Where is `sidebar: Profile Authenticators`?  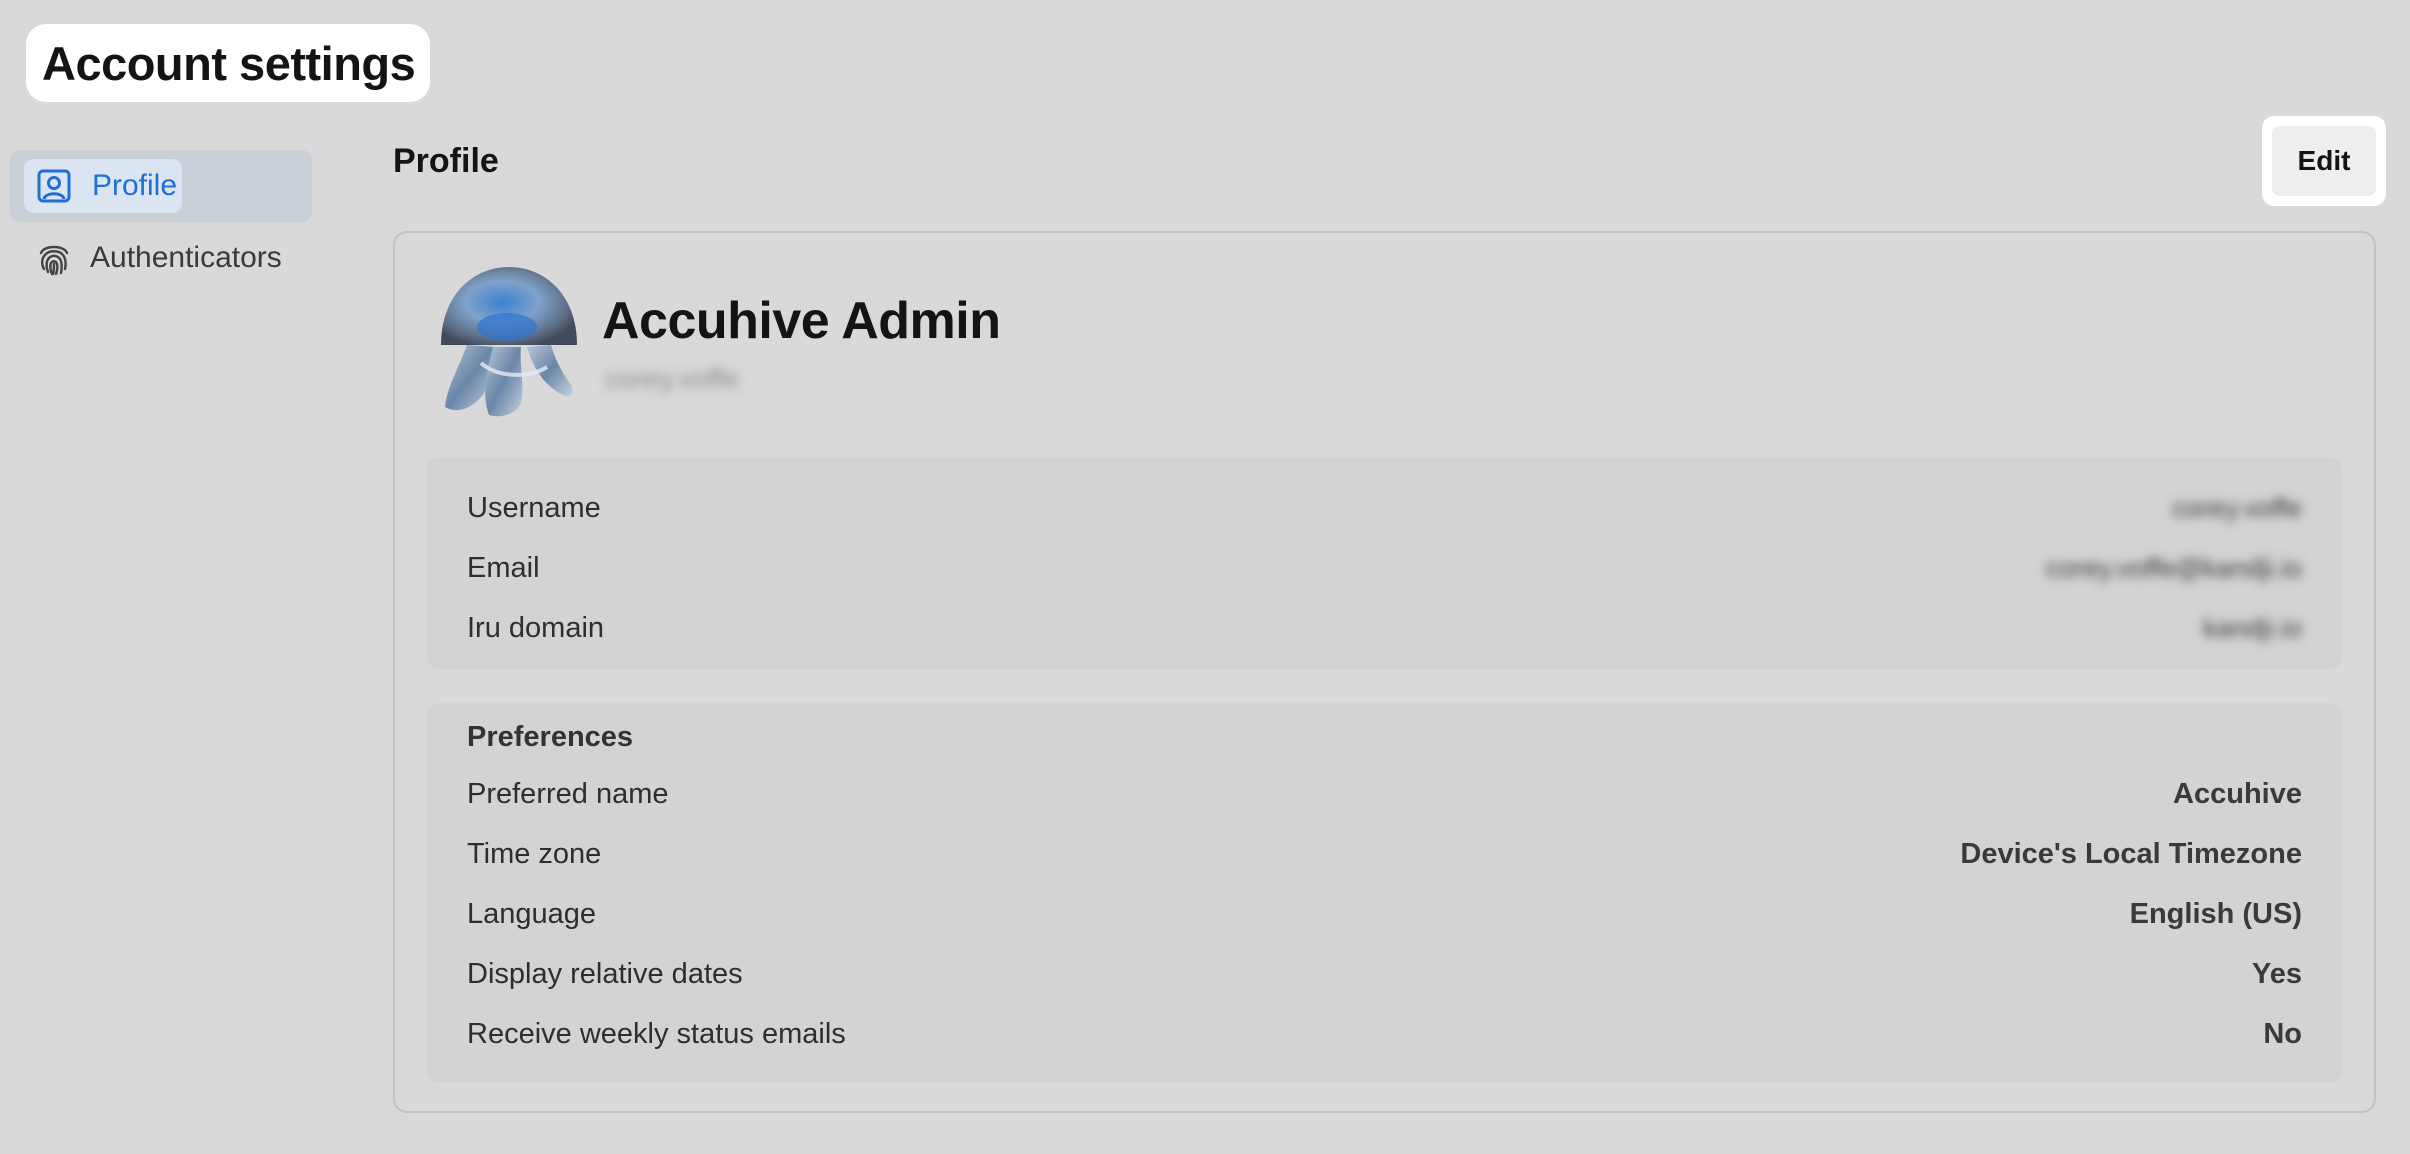
sidebar: Profile Authenticators is located at coordinates (161, 222).